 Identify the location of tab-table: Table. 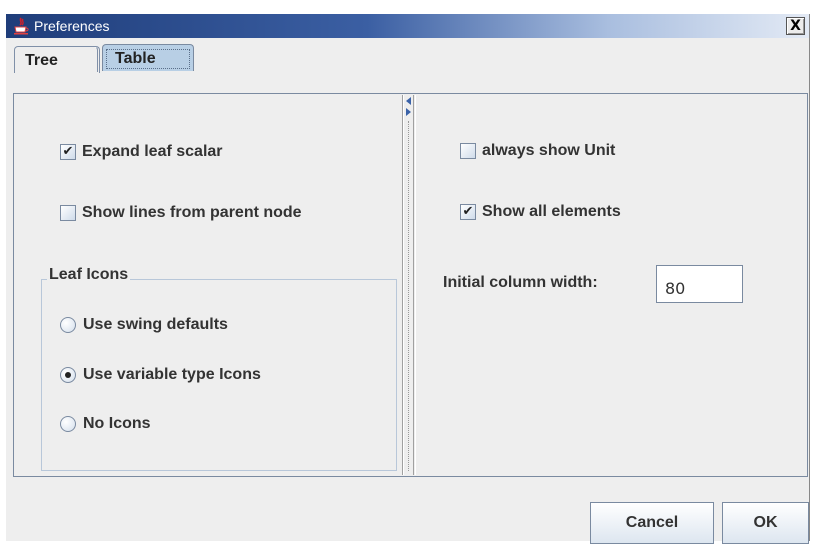
(148, 57).